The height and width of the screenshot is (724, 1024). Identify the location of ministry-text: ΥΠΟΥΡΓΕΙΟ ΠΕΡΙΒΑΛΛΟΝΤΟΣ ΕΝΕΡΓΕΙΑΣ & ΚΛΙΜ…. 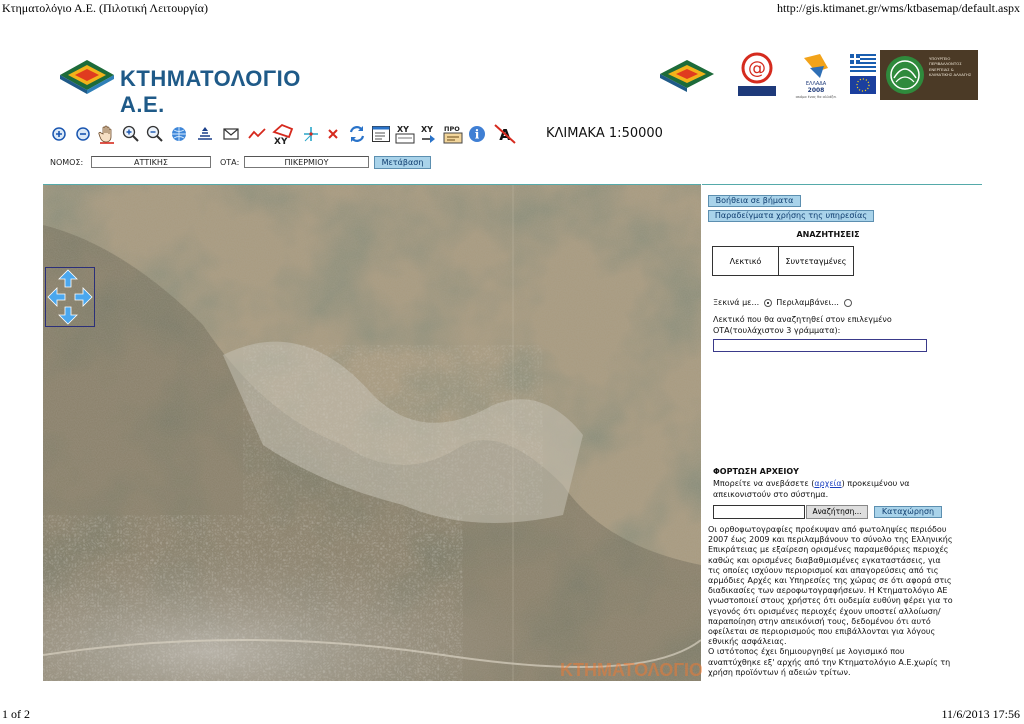
(950, 67).